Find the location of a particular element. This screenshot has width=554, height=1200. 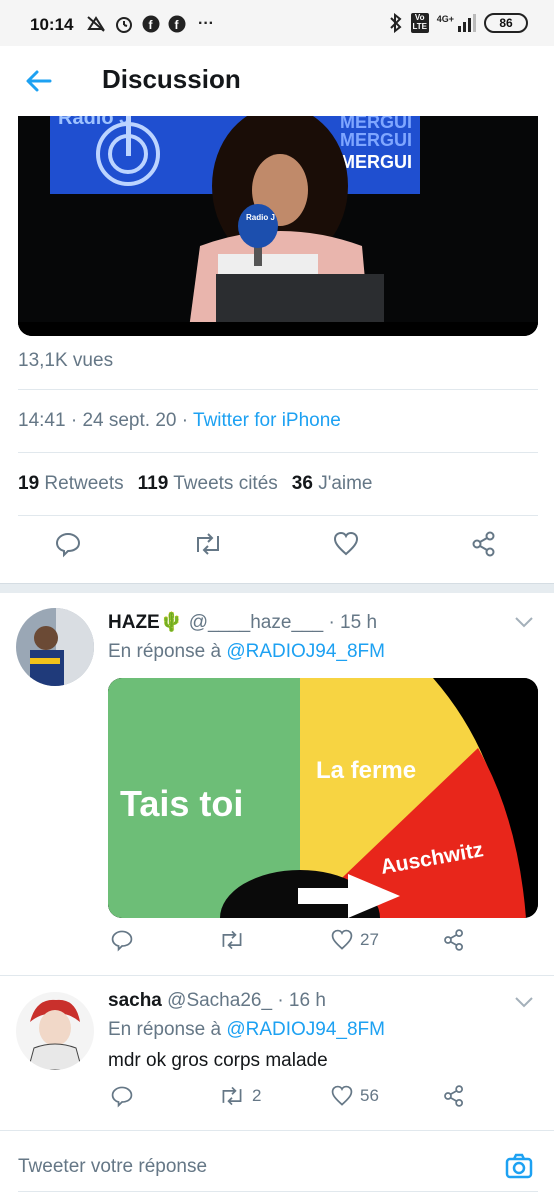

alarm-icon is located at coordinates (124, 25).